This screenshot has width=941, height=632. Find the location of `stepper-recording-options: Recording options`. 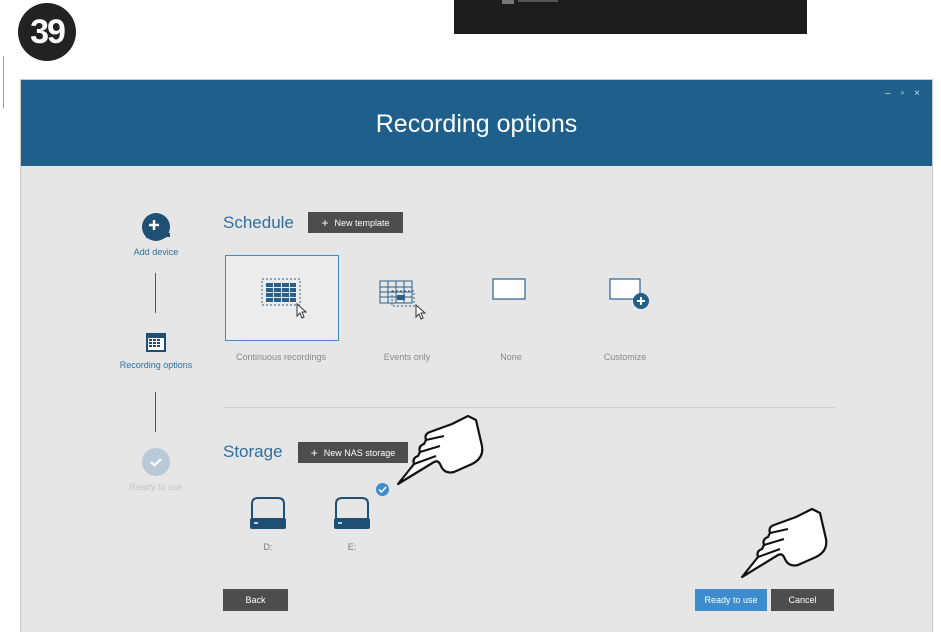

stepper-recording-options: Recording options is located at coordinates (156, 350).